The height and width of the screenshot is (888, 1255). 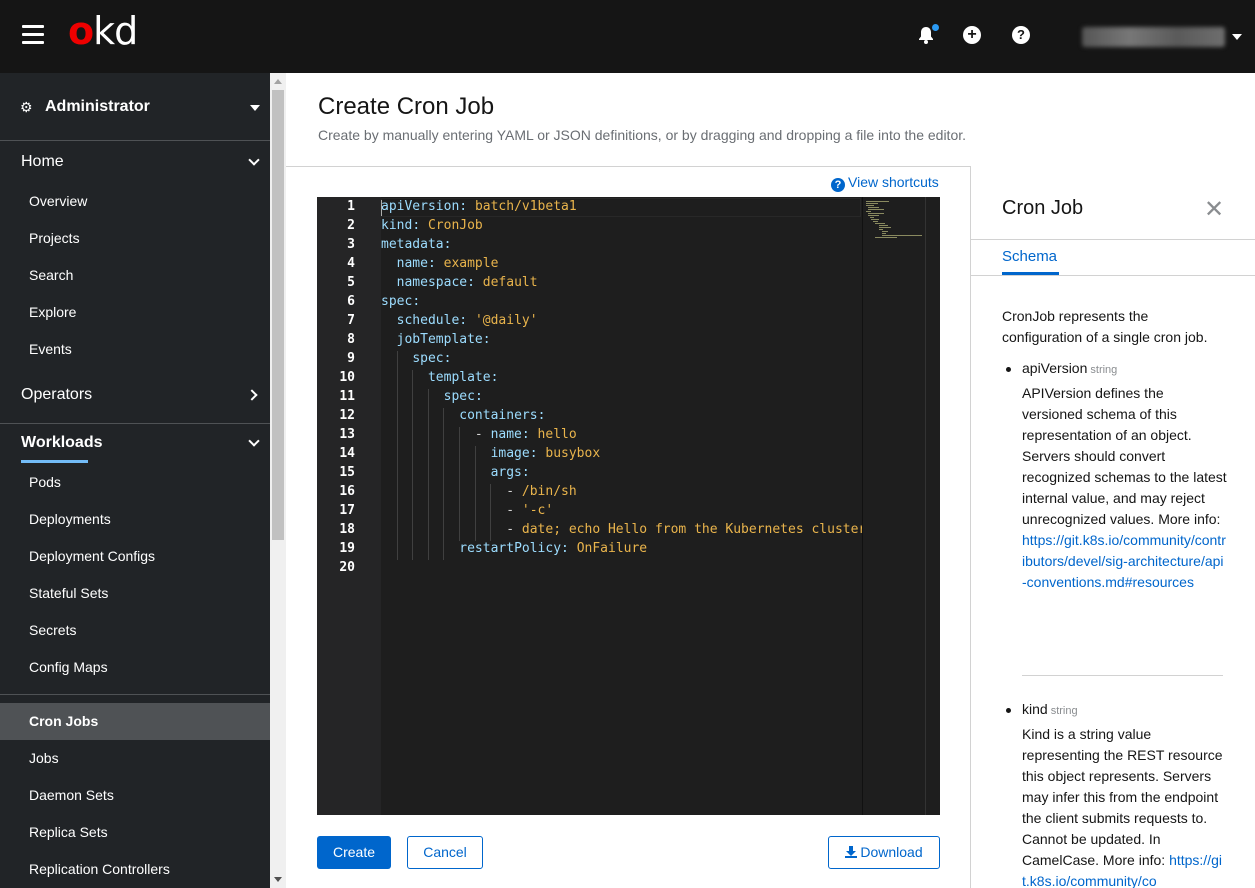 What do you see at coordinates (928, 34) in the screenshot?
I see `notifications-bell-icon` at bounding box center [928, 34].